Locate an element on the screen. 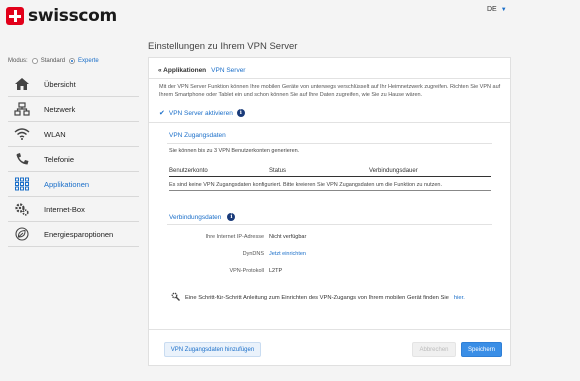 Image resolution: width=580 pixels, height=381 pixels. sidebar-item-telefonie: Telefonie is located at coordinates (73, 159).